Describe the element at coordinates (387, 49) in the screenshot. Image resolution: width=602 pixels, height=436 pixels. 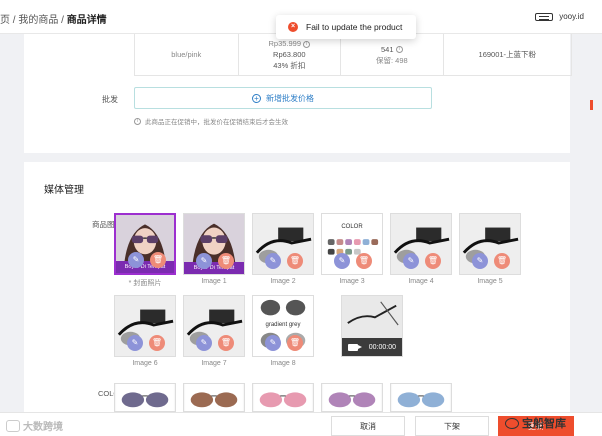
I see `stock-value: 541` at that location.